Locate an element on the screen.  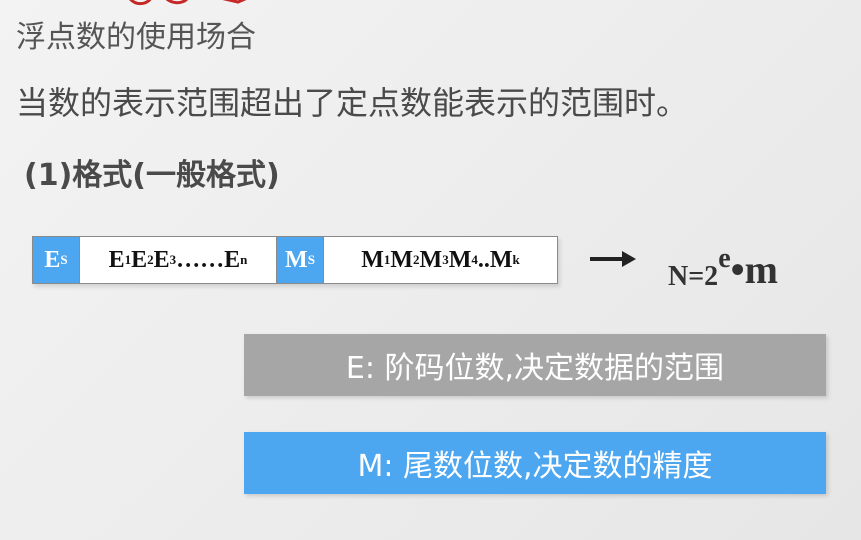
exponent-bits-cell: E 1 E 2 E 3 ……E n is located at coordinates (178, 260).